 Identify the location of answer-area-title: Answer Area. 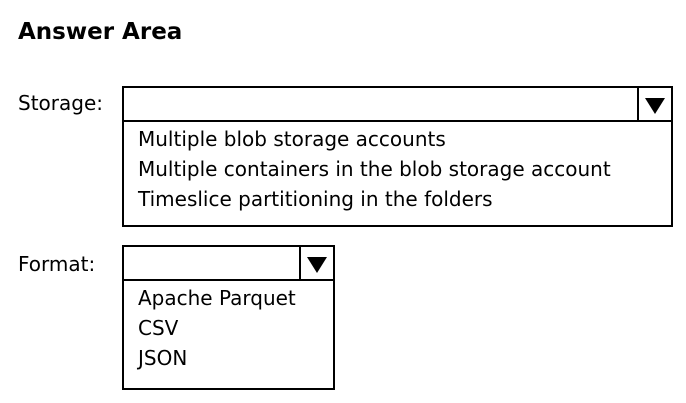
(100, 32).